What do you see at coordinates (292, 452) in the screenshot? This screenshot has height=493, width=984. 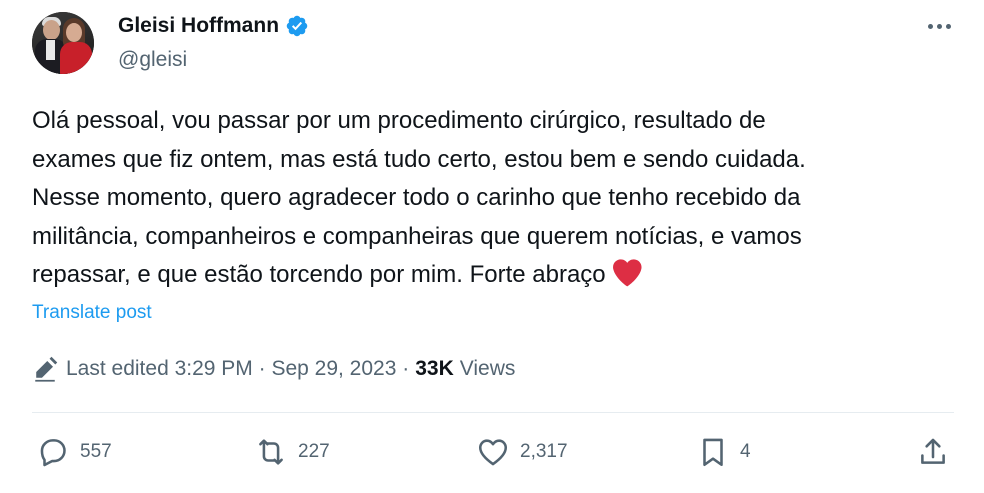 I see `repost-button: 227` at bounding box center [292, 452].